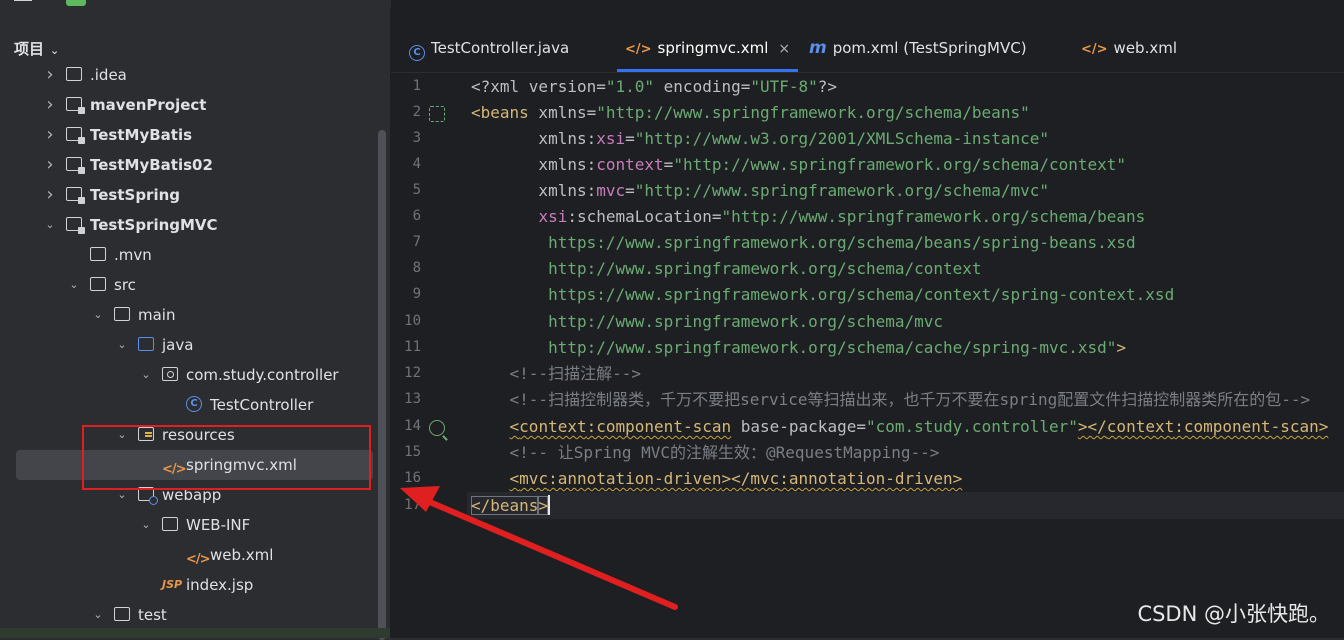 Image resolution: width=1344 pixels, height=640 pixels. What do you see at coordinates (151, 165) in the screenshot?
I see `tree-item-label: TestMyBatis02` at bounding box center [151, 165].